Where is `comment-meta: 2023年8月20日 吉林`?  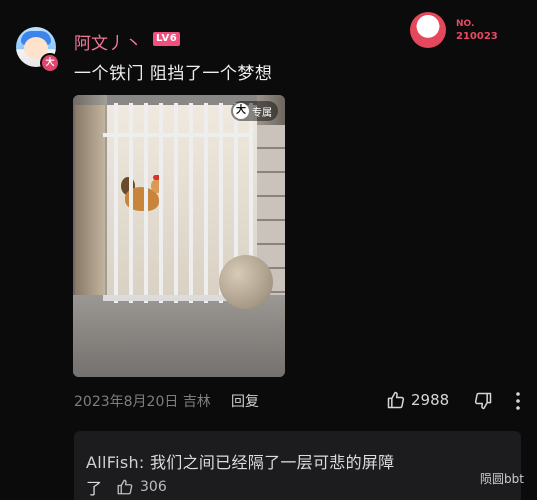 comment-meta: 2023年8月20日 吉林 is located at coordinates (142, 401).